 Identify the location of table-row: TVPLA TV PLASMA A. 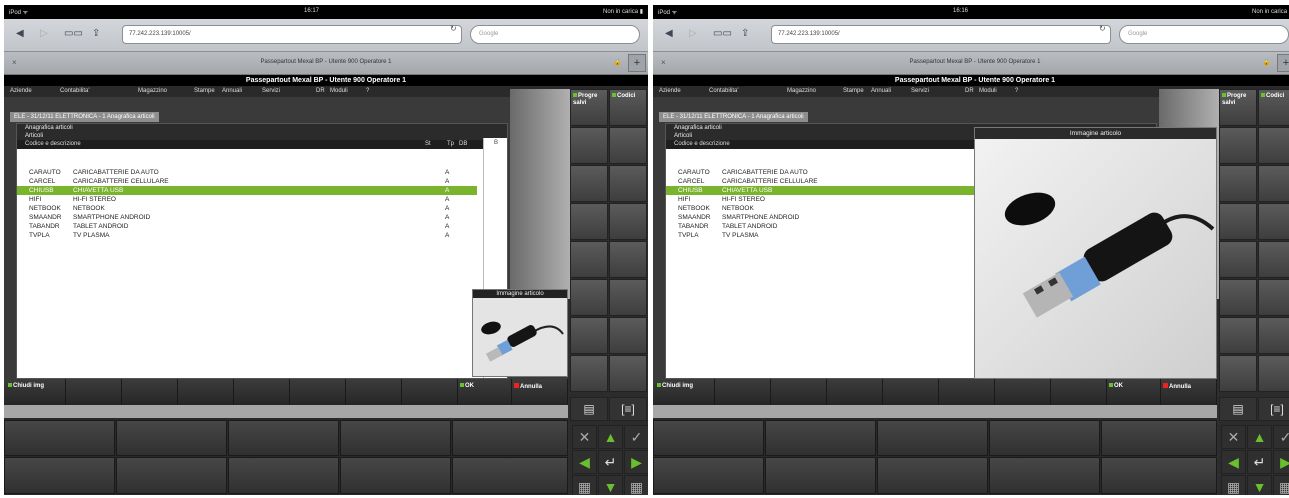
(247, 235).